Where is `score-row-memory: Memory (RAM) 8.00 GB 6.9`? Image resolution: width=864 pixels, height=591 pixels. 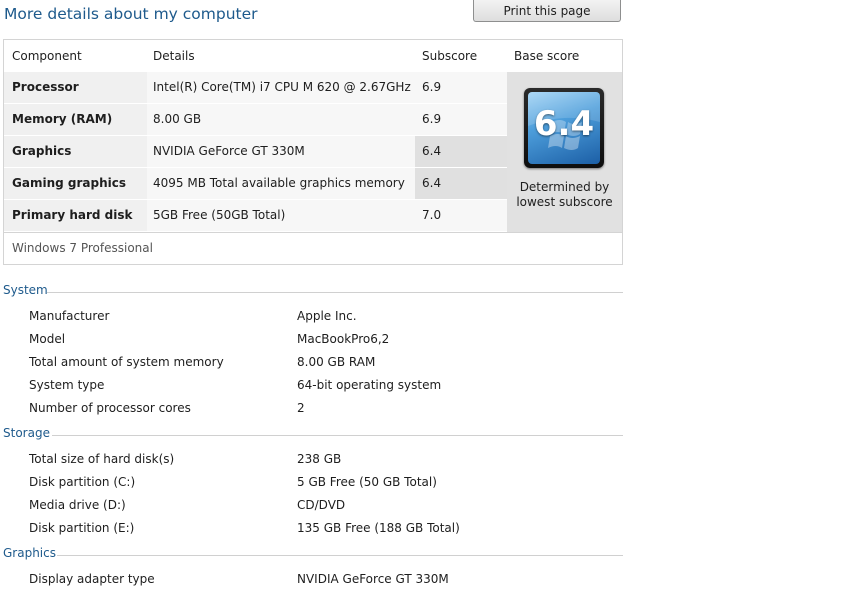 score-row-memory: Memory (RAM) 8.00 GB 6.9 is located at coordinates (255, 119).